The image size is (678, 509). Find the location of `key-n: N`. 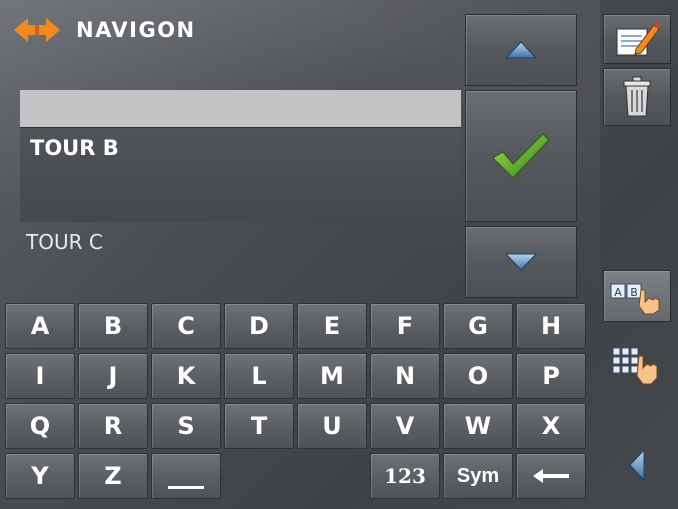

key-n: N is located at coordinates (405, 376).